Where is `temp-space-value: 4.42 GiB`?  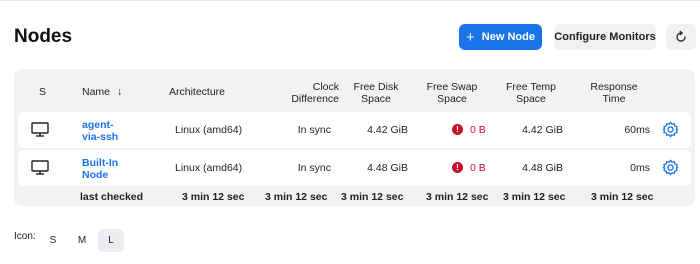 temp-space-value: 4.42 GiB is located at coordinates (542, 130).